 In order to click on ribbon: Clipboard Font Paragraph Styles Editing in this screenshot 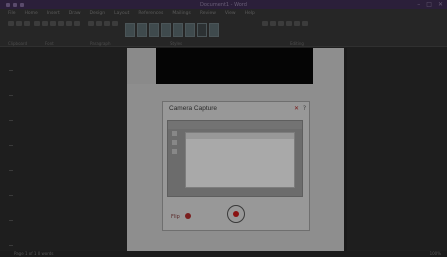, I will do `click(223, 32)`.